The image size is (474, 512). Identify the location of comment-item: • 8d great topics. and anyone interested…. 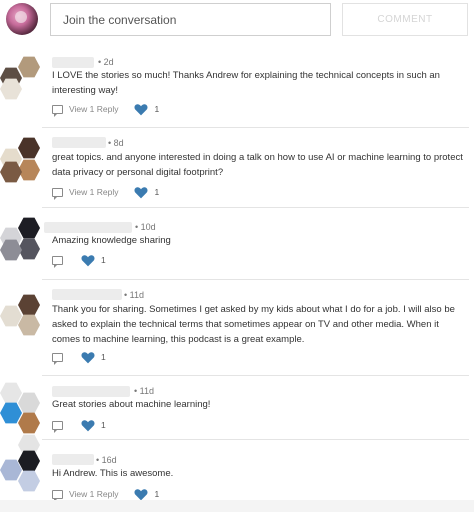
(237, 170).